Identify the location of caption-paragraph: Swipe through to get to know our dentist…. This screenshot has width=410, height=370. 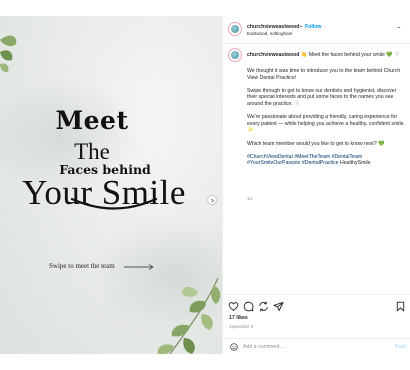
(322, 97).